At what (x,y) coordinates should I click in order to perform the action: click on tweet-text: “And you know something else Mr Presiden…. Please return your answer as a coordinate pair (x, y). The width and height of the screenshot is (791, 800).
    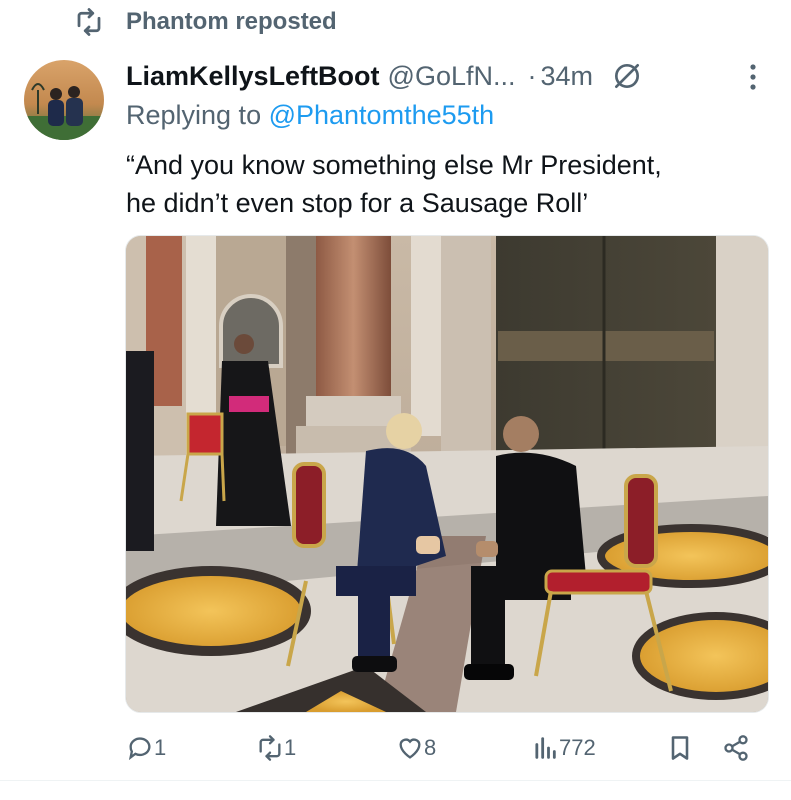
    Looking at the image, I should click on (446, 184).